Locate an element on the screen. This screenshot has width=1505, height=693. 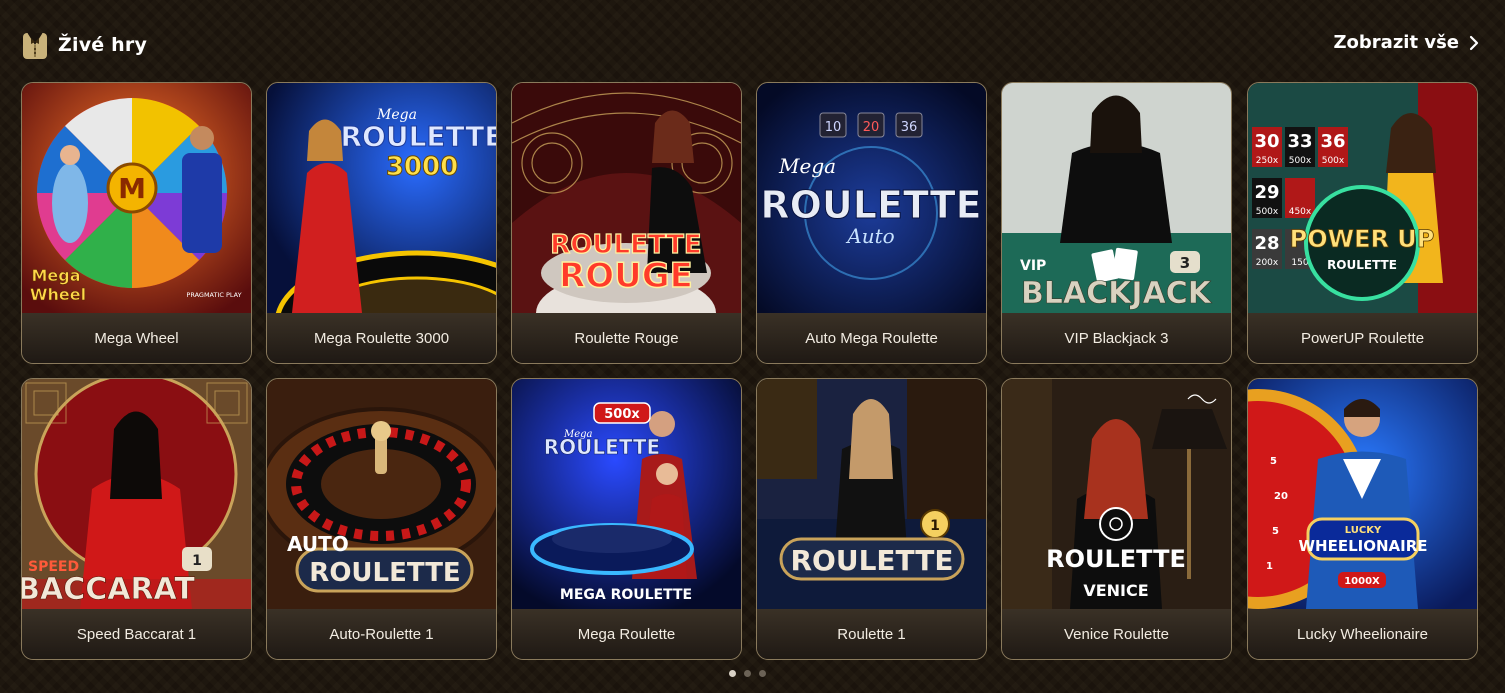
game-logo-text: Mega is located at coordinates (55, 275).